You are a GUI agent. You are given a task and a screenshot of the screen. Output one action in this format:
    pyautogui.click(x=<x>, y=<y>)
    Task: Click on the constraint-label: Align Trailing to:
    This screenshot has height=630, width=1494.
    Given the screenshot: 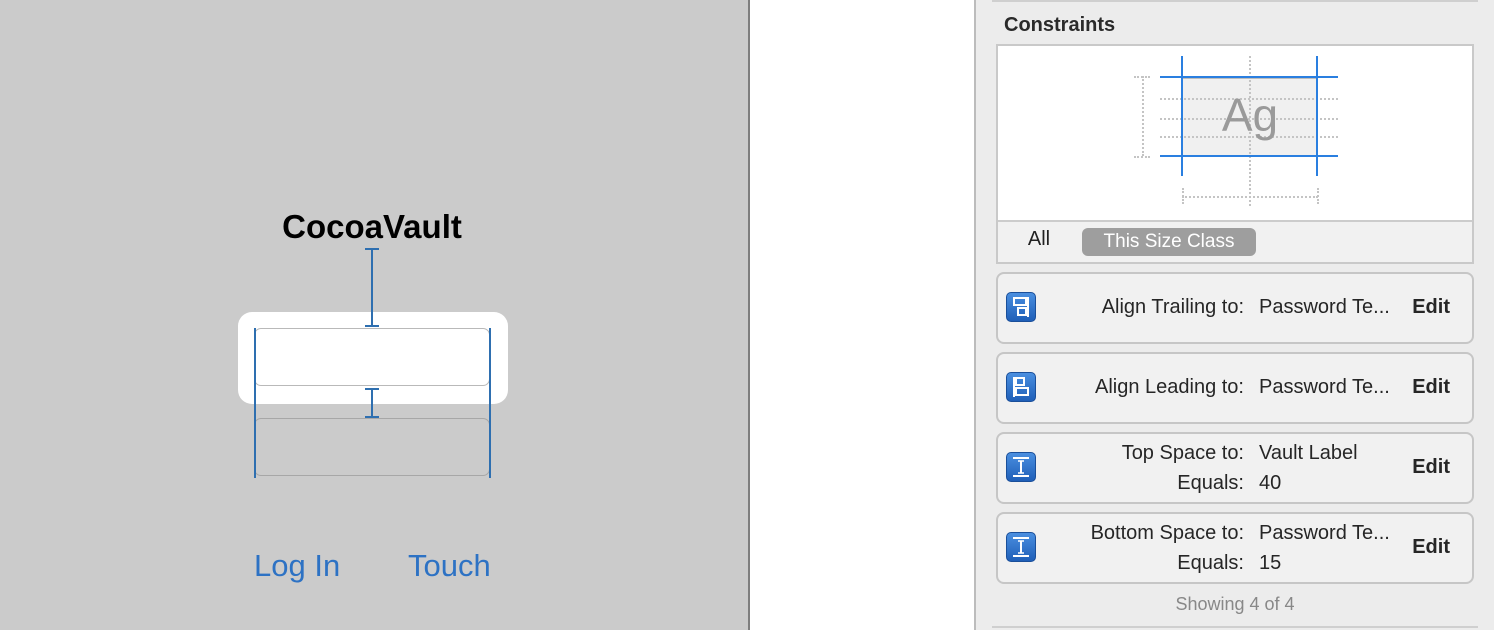 What is the action you would take?
    pyautogui.click(x=1172, y=307)
    